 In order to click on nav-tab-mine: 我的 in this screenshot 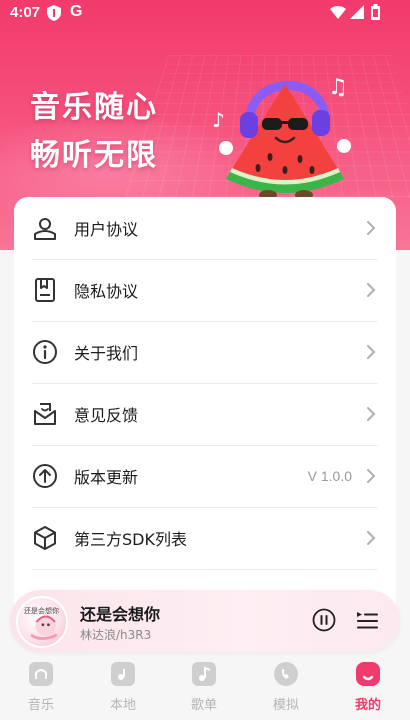, I will do `click(368, 690)`.